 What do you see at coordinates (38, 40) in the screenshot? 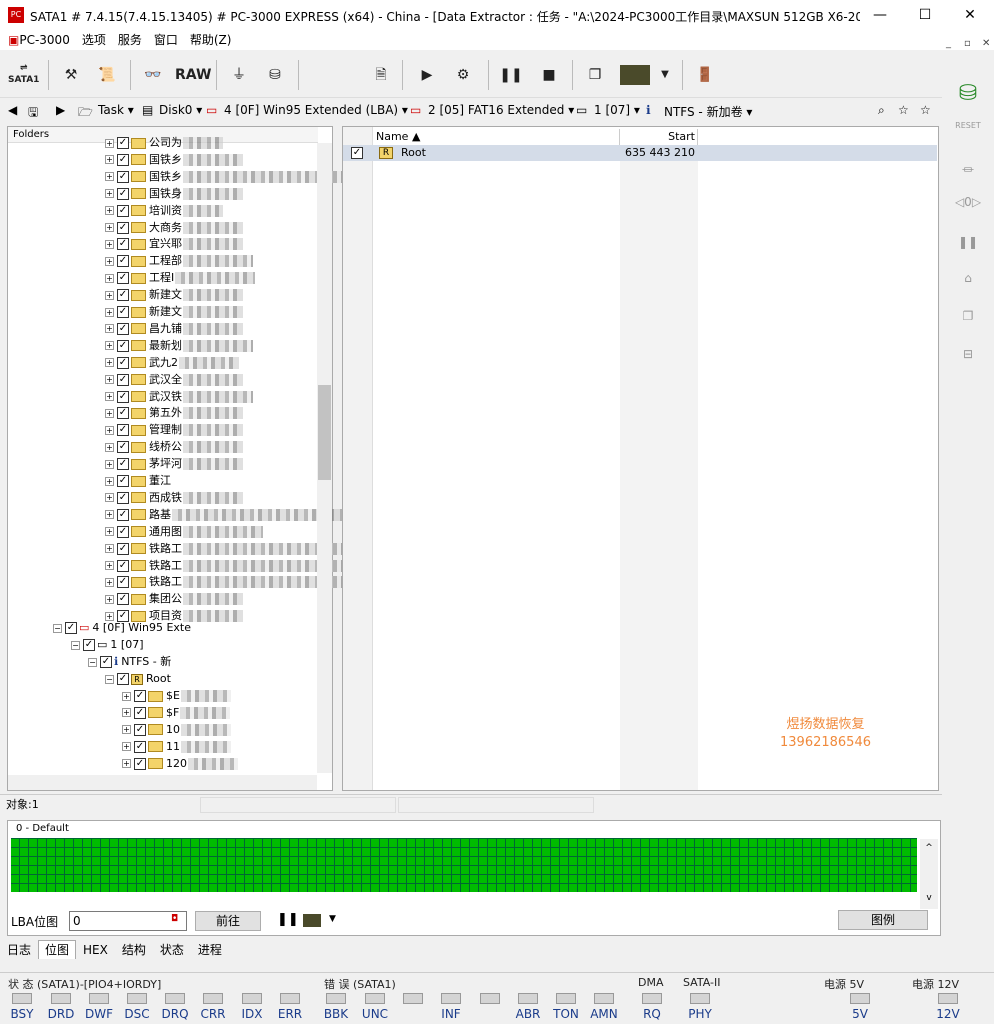
I see `menu-pc3000: ▣ PC-3000` at bounding box center [38, 40].